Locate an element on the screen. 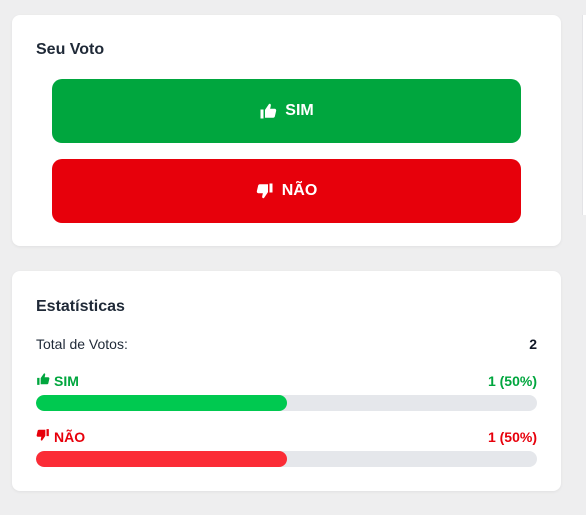 This screenshot has height=515, width=586. yes-stat-row: SIM 1 (50%) is located at coordinates (286, 380).